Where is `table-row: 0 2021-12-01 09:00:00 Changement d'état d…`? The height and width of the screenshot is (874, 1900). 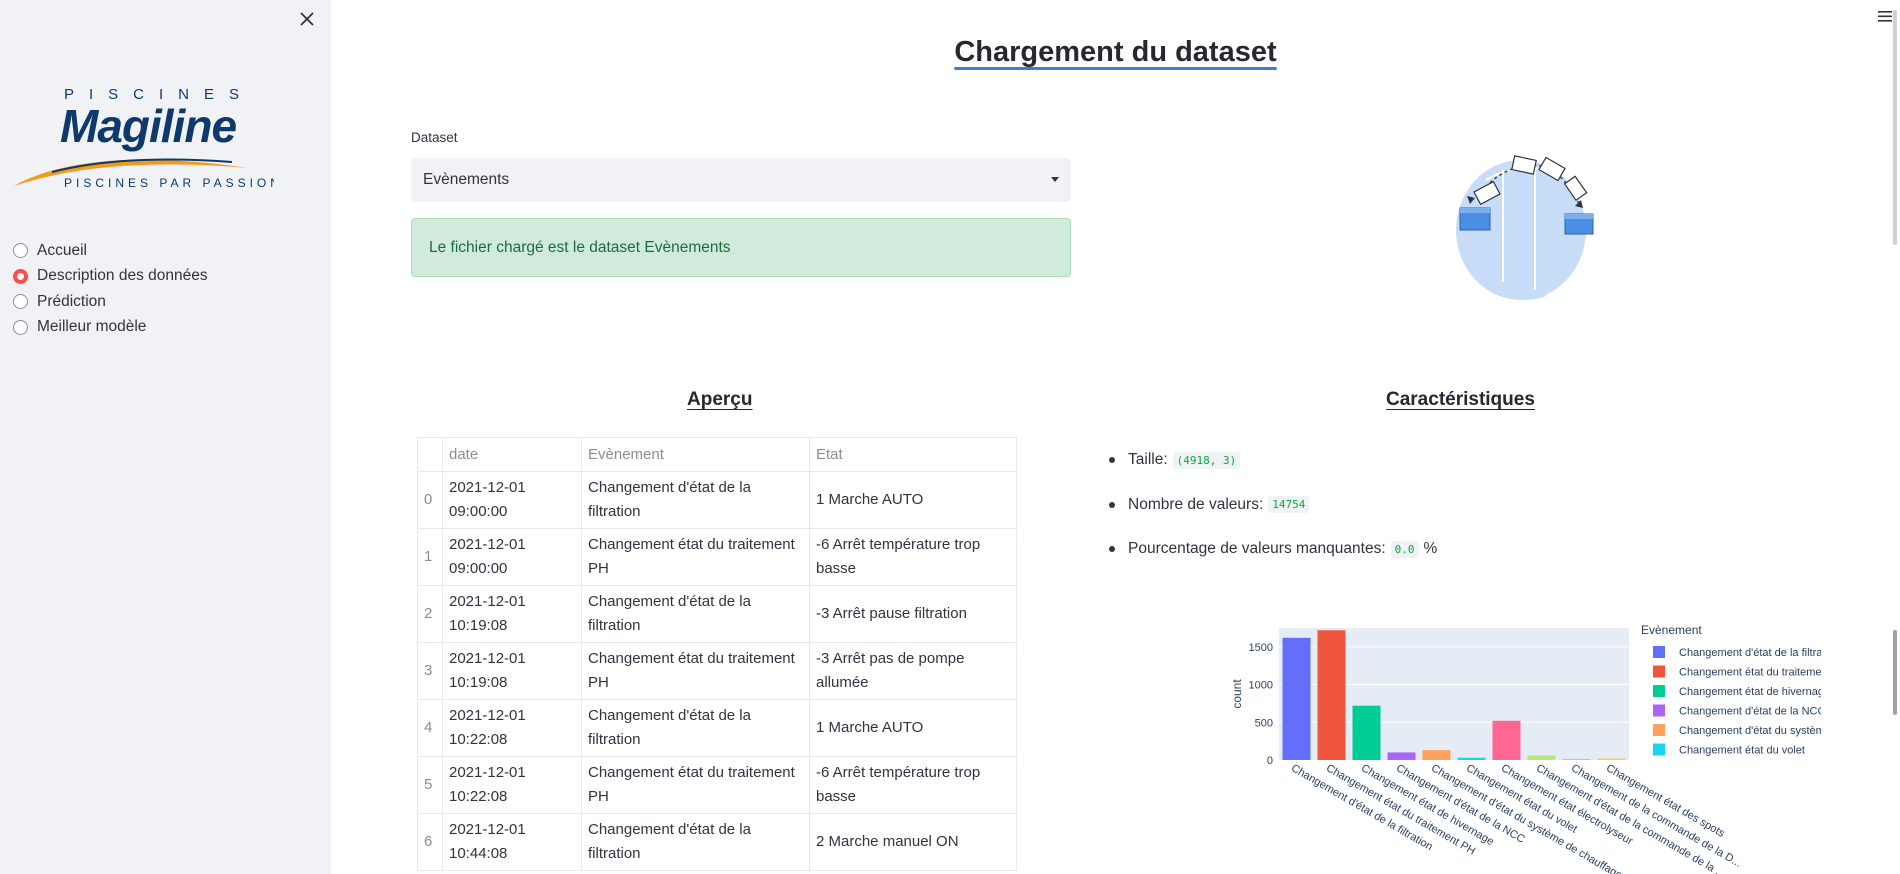
table-row: 0 2021-12-01 09:00:00 Changement d'état d… is located at coordinates (717, 500).